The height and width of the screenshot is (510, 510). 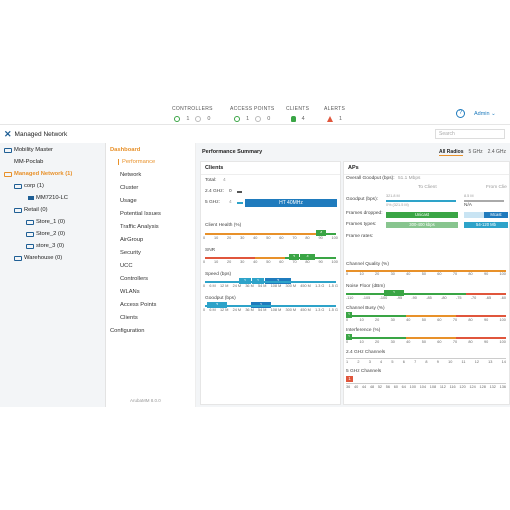 What do you see at coordinates (126, 266) in the screenshot?
I see `nav-ucc: UCC` at bounding box center [126, 266].